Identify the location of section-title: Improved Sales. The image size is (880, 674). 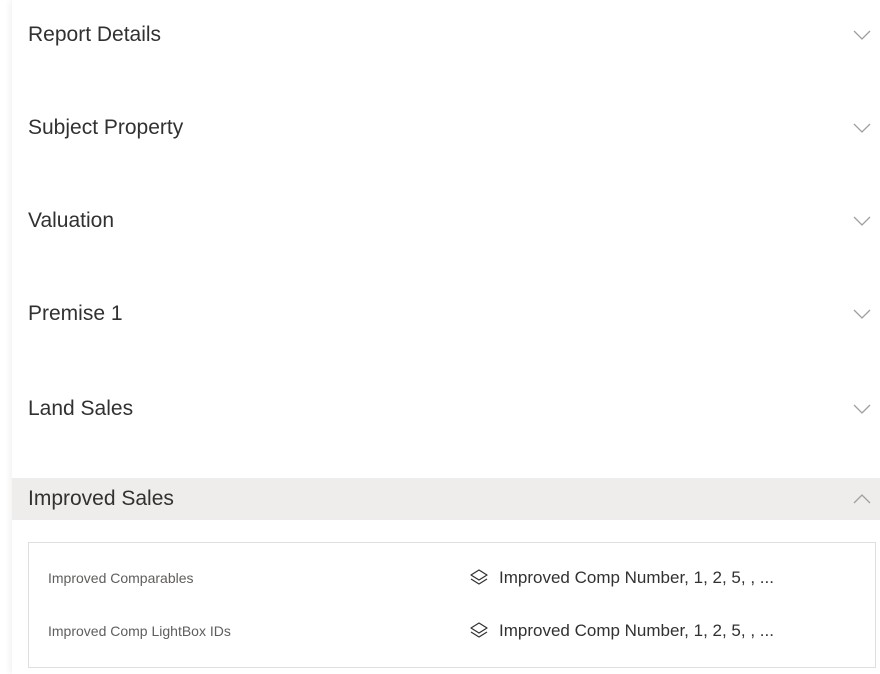
(101, 498).